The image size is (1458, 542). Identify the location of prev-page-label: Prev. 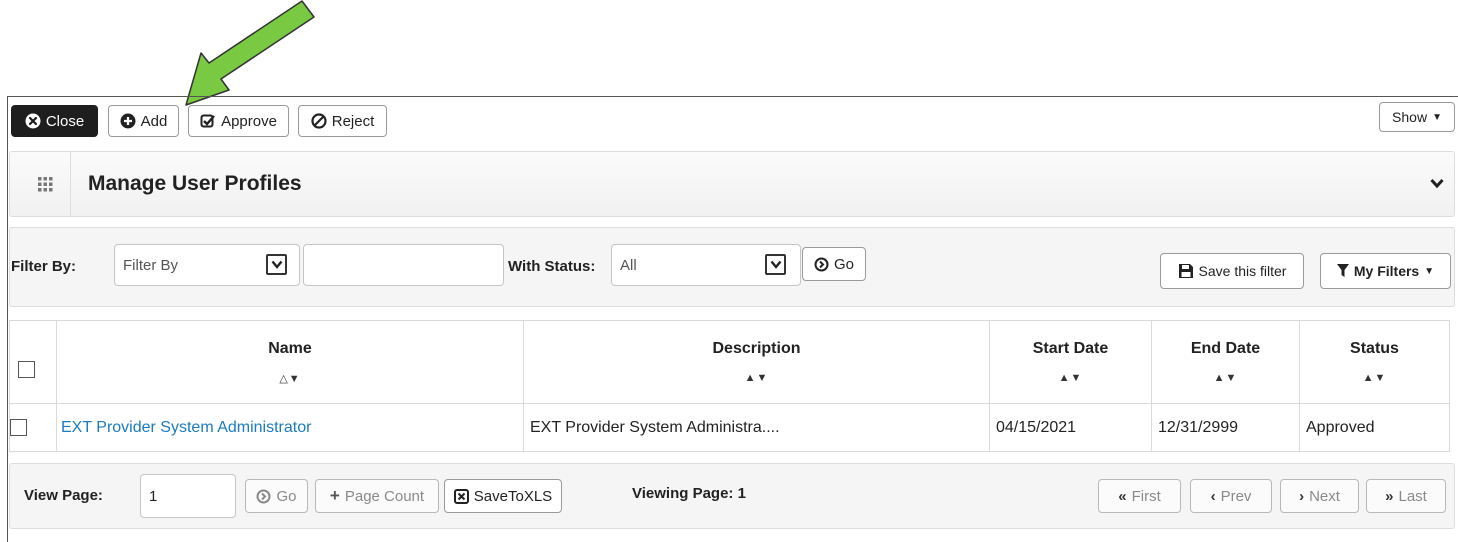
(1236, 496).